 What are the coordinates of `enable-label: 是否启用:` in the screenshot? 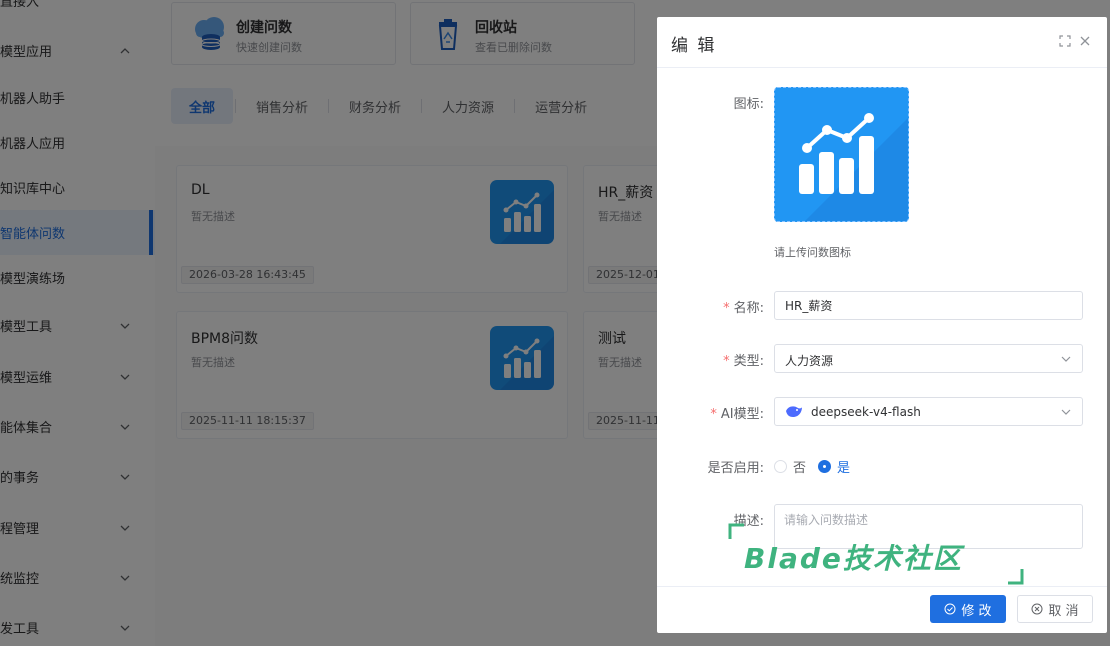 It's located at (735, 468).